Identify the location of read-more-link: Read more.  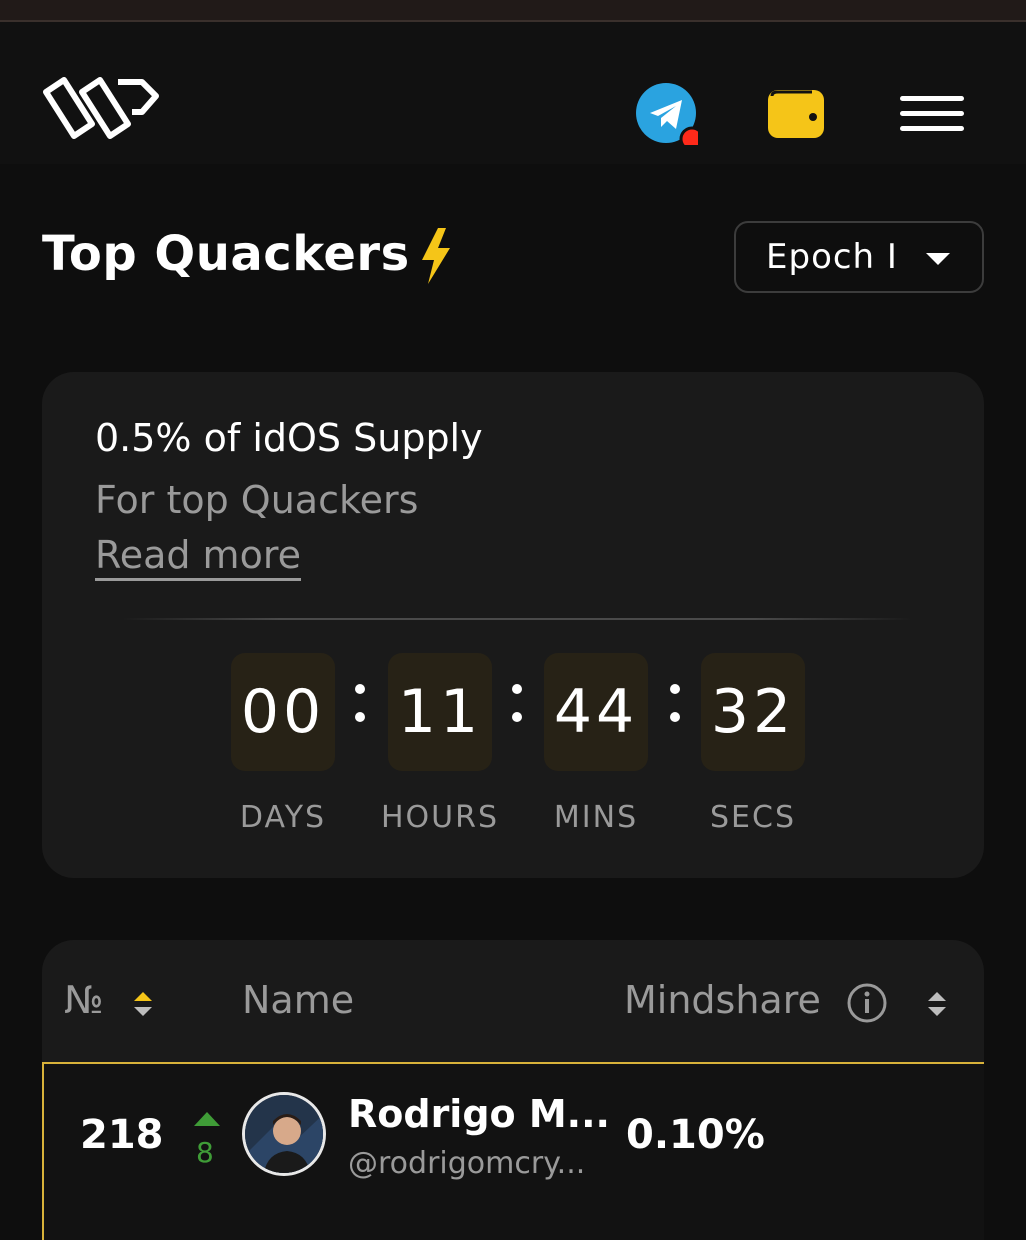
(198, 557).